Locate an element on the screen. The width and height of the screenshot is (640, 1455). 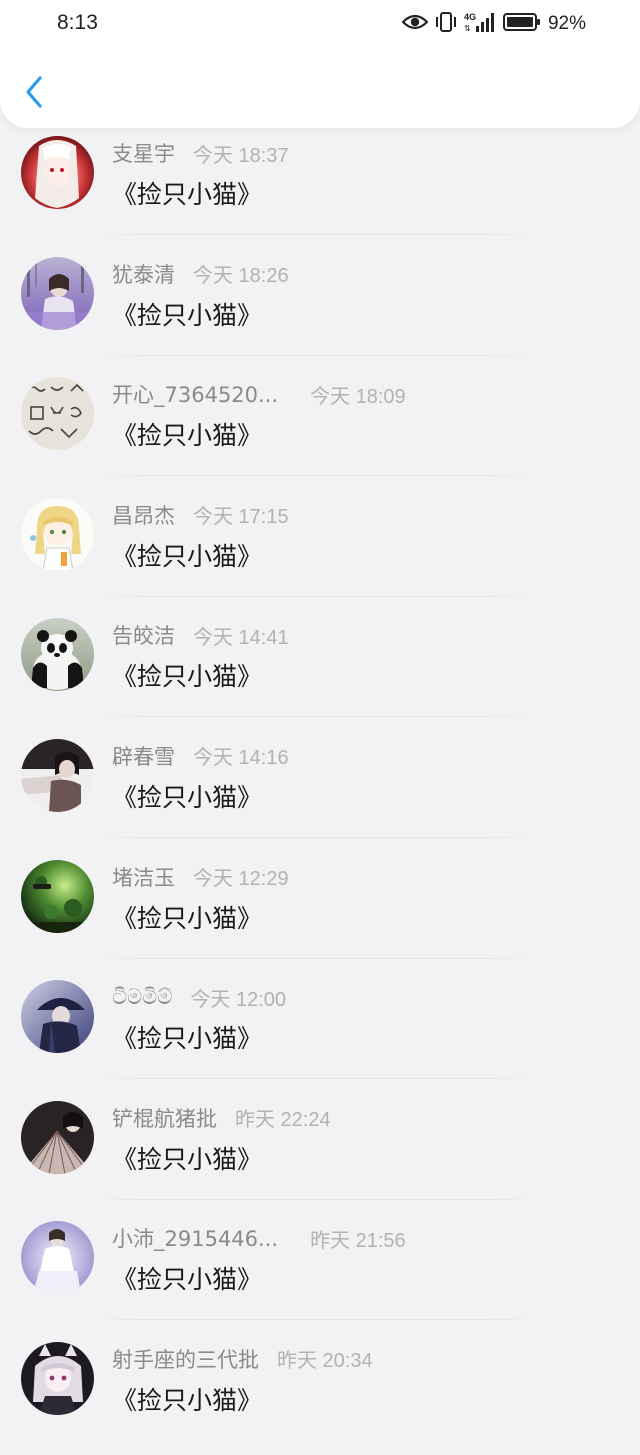
comment-time: 今天 18:37 is located at coordinates (241, 155).